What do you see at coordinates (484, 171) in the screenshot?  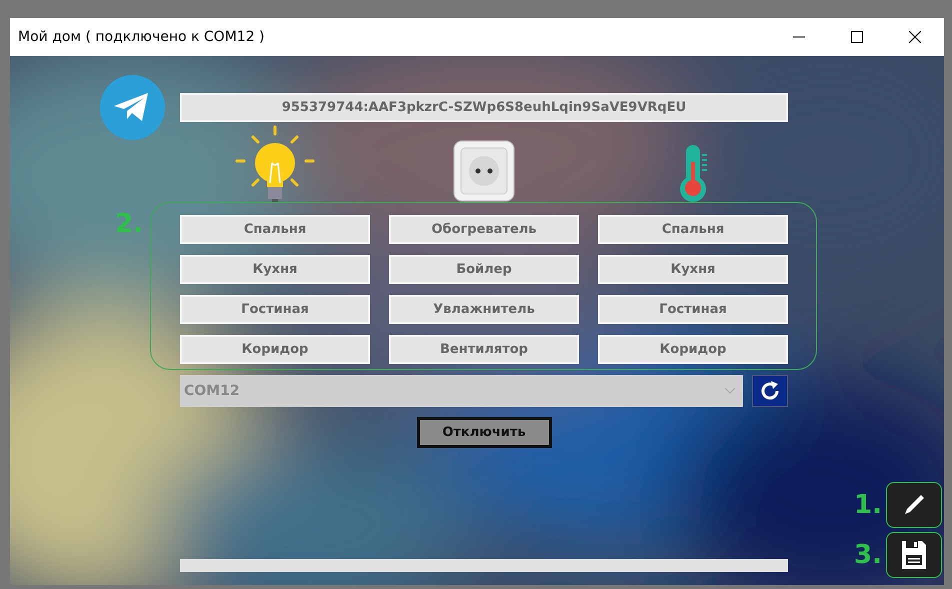 I see `socket-icon` at bounding box center [484, 171].